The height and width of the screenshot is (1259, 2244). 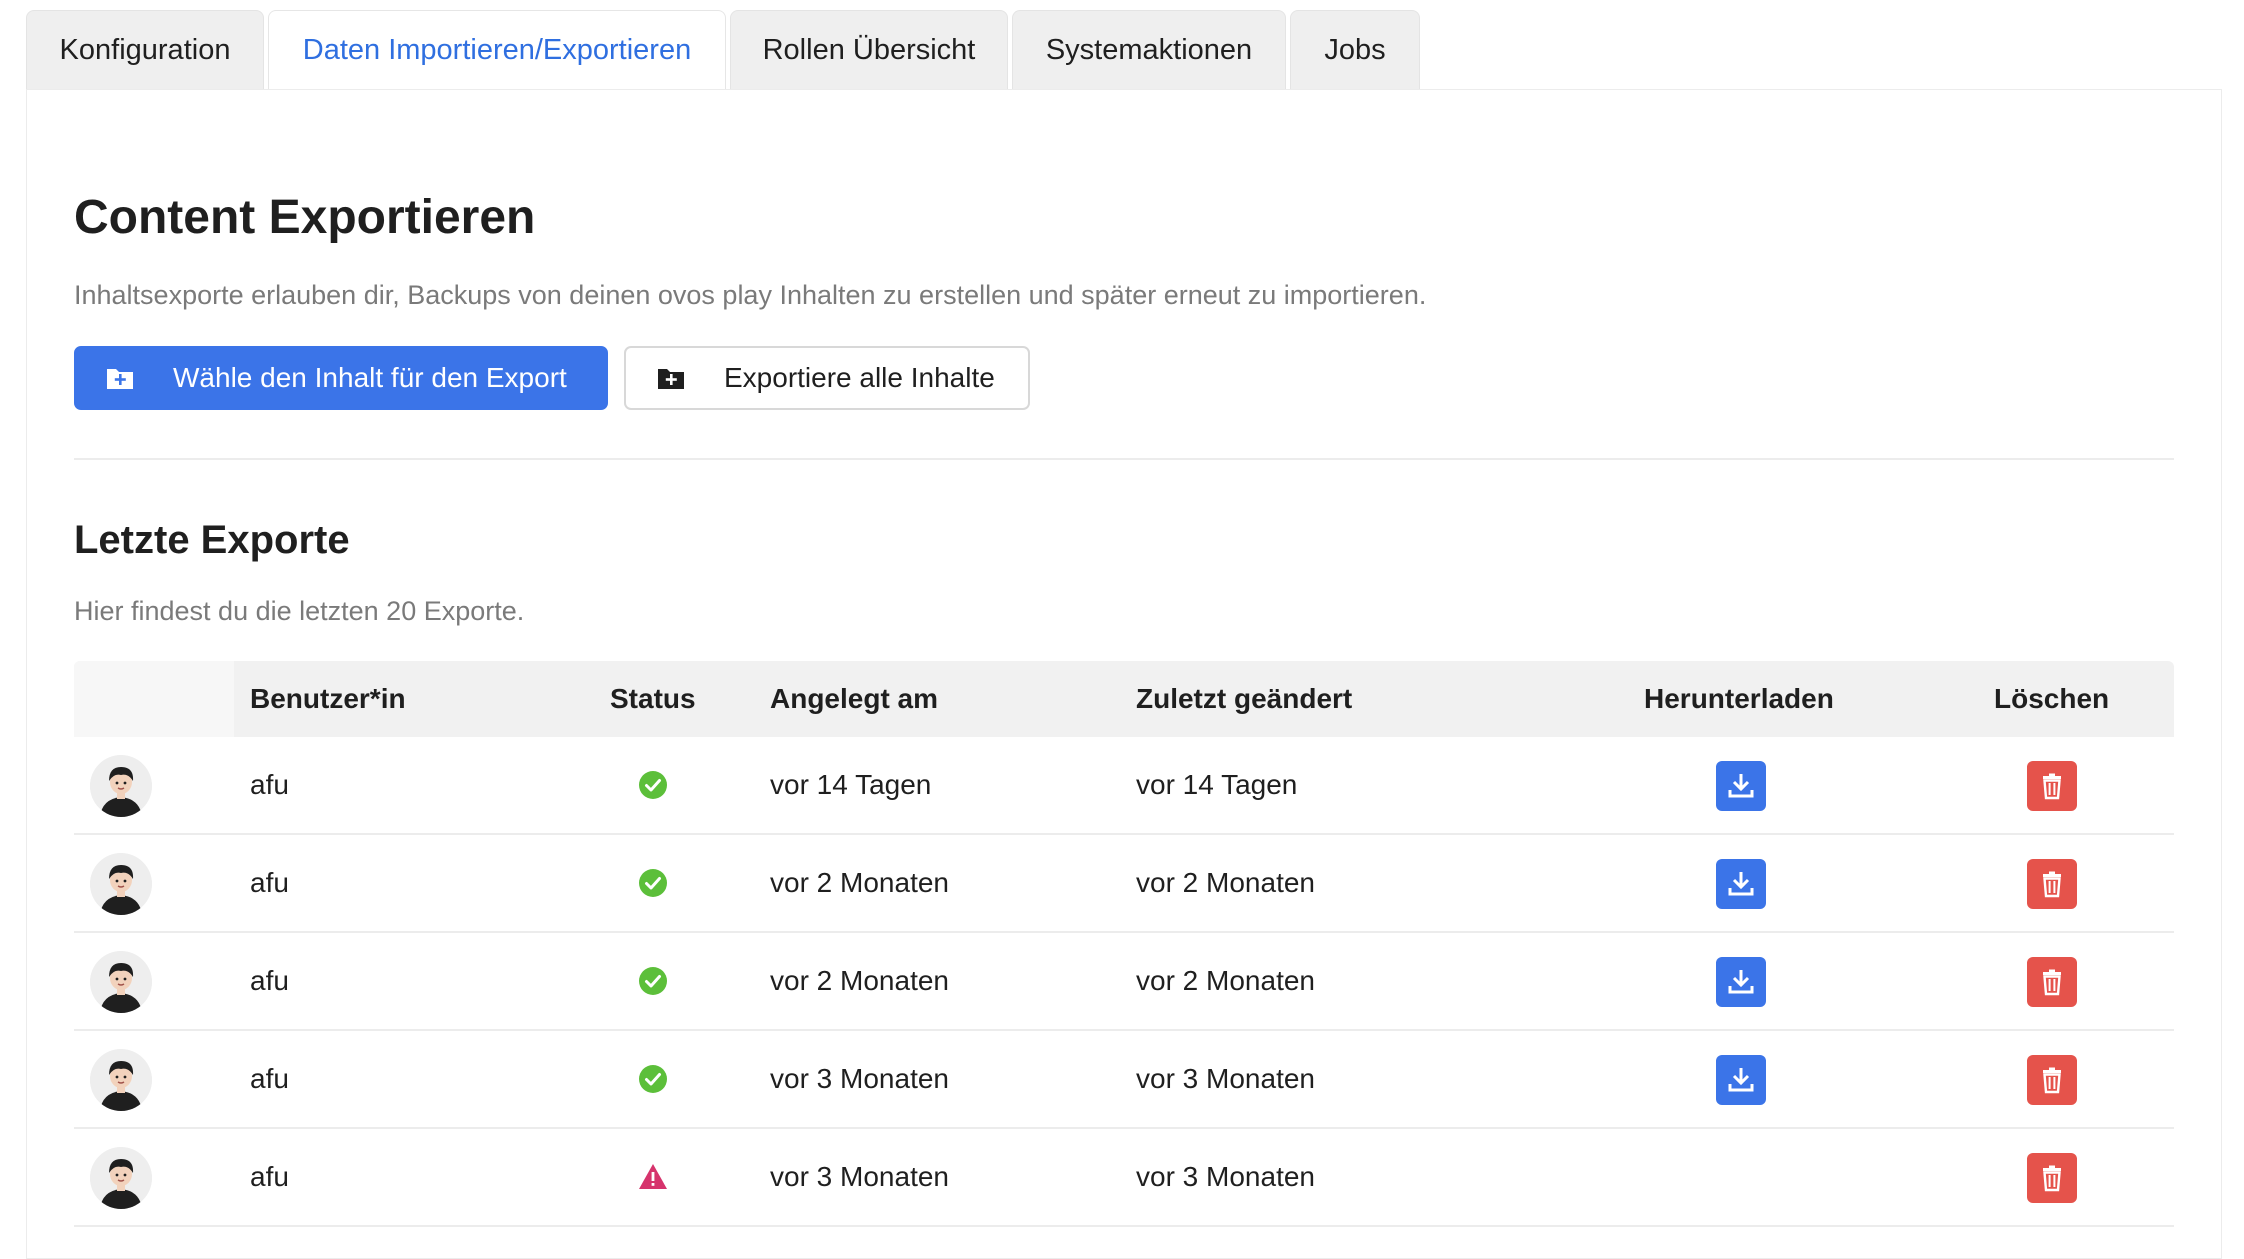 I want to click on status-warning-icon, so click(x=653, y=1177).